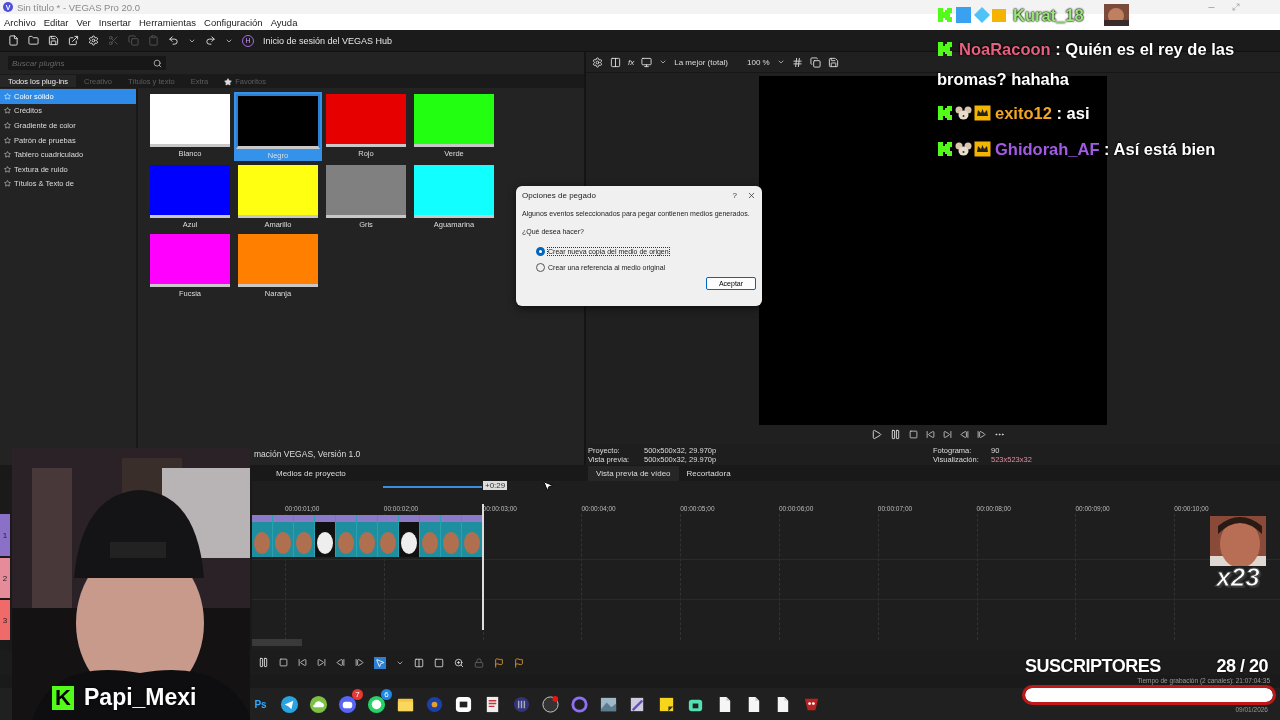 The height and width of the screenshot is (720, 1280). What do you see at coordinates (981, 15) in the screenshot?
I see `badge-row-icon` at bounding box center [981, 15].